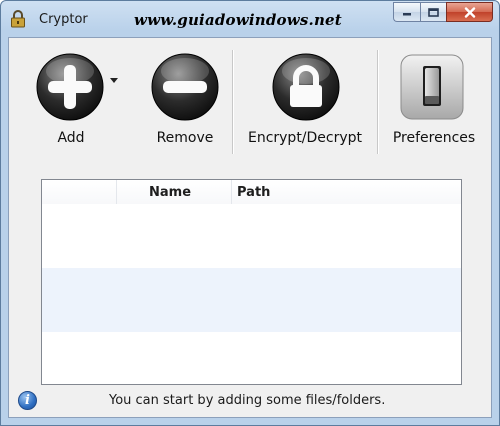 The image size is (500, 426). What do you see at coordinates (71, 138) in the screenshot?
I see `add-label: Add` at bounding box center [71, 138].